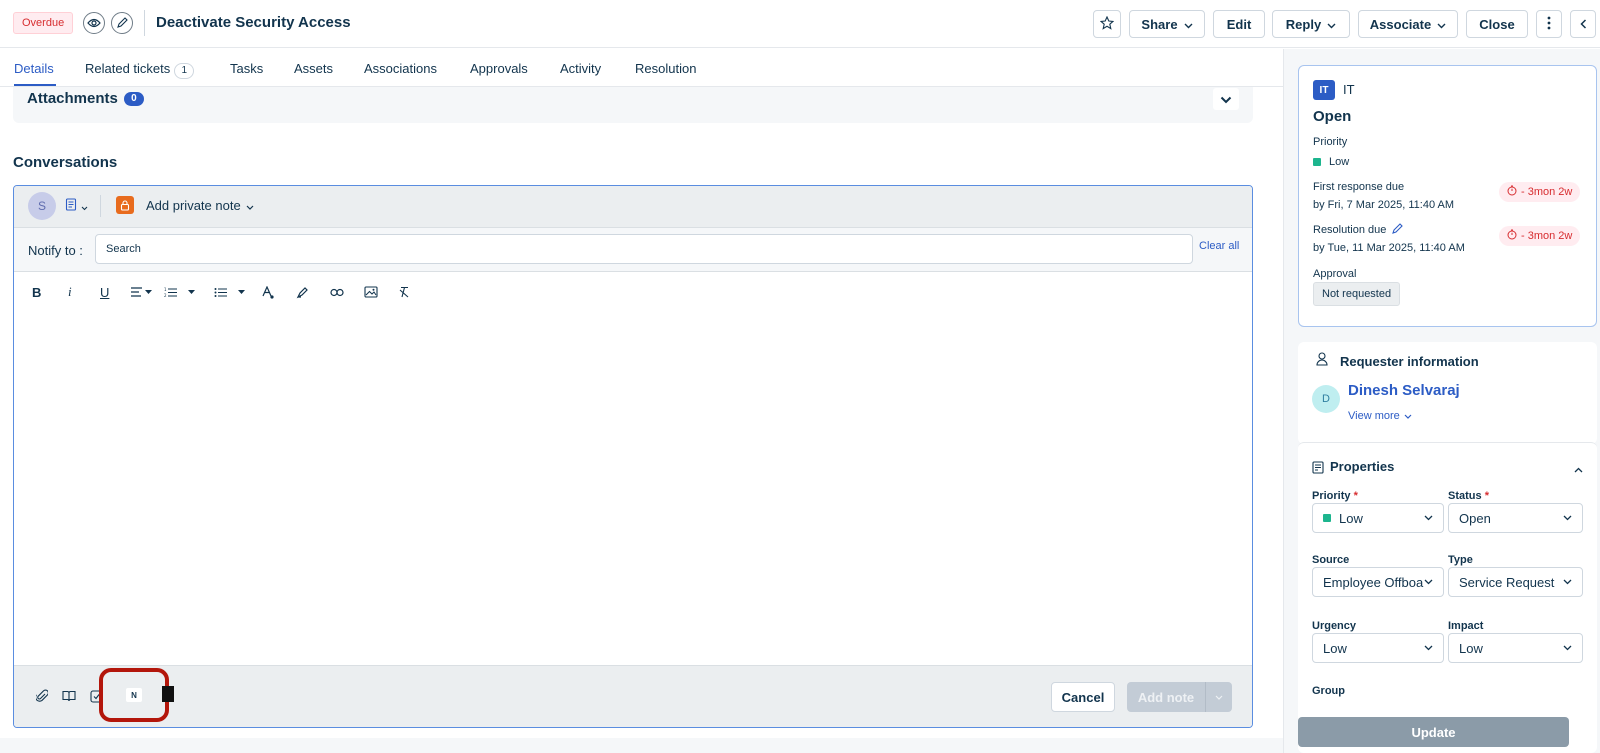 The image size is (1600, 753). I want to click on add-note-label: Add note, so click(1166, 697).